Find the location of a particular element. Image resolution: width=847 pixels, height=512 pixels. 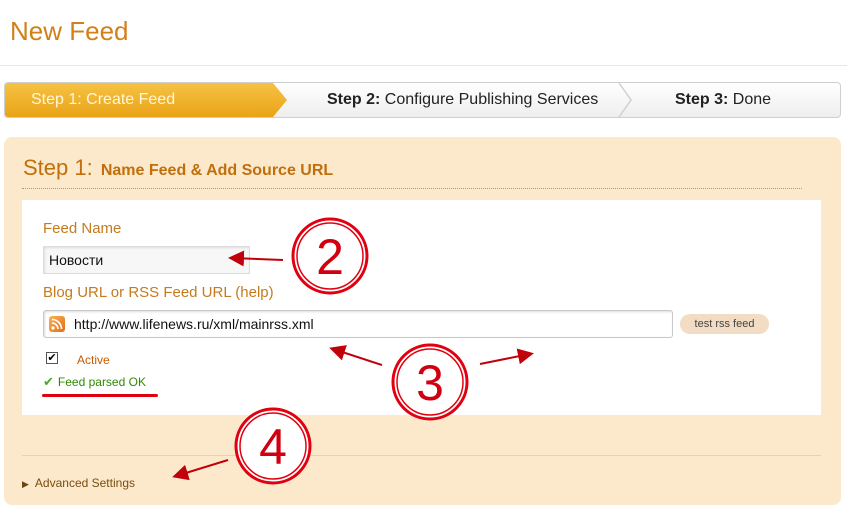

step-2-tab: Step 2: Configure Publishing Services is located at coordinates (462, 100).